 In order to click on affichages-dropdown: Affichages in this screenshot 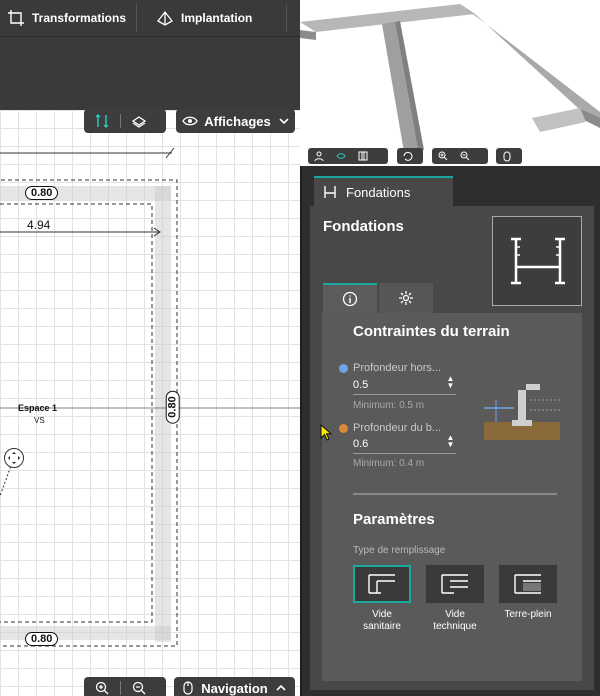, I will do `click(235, 121)`.